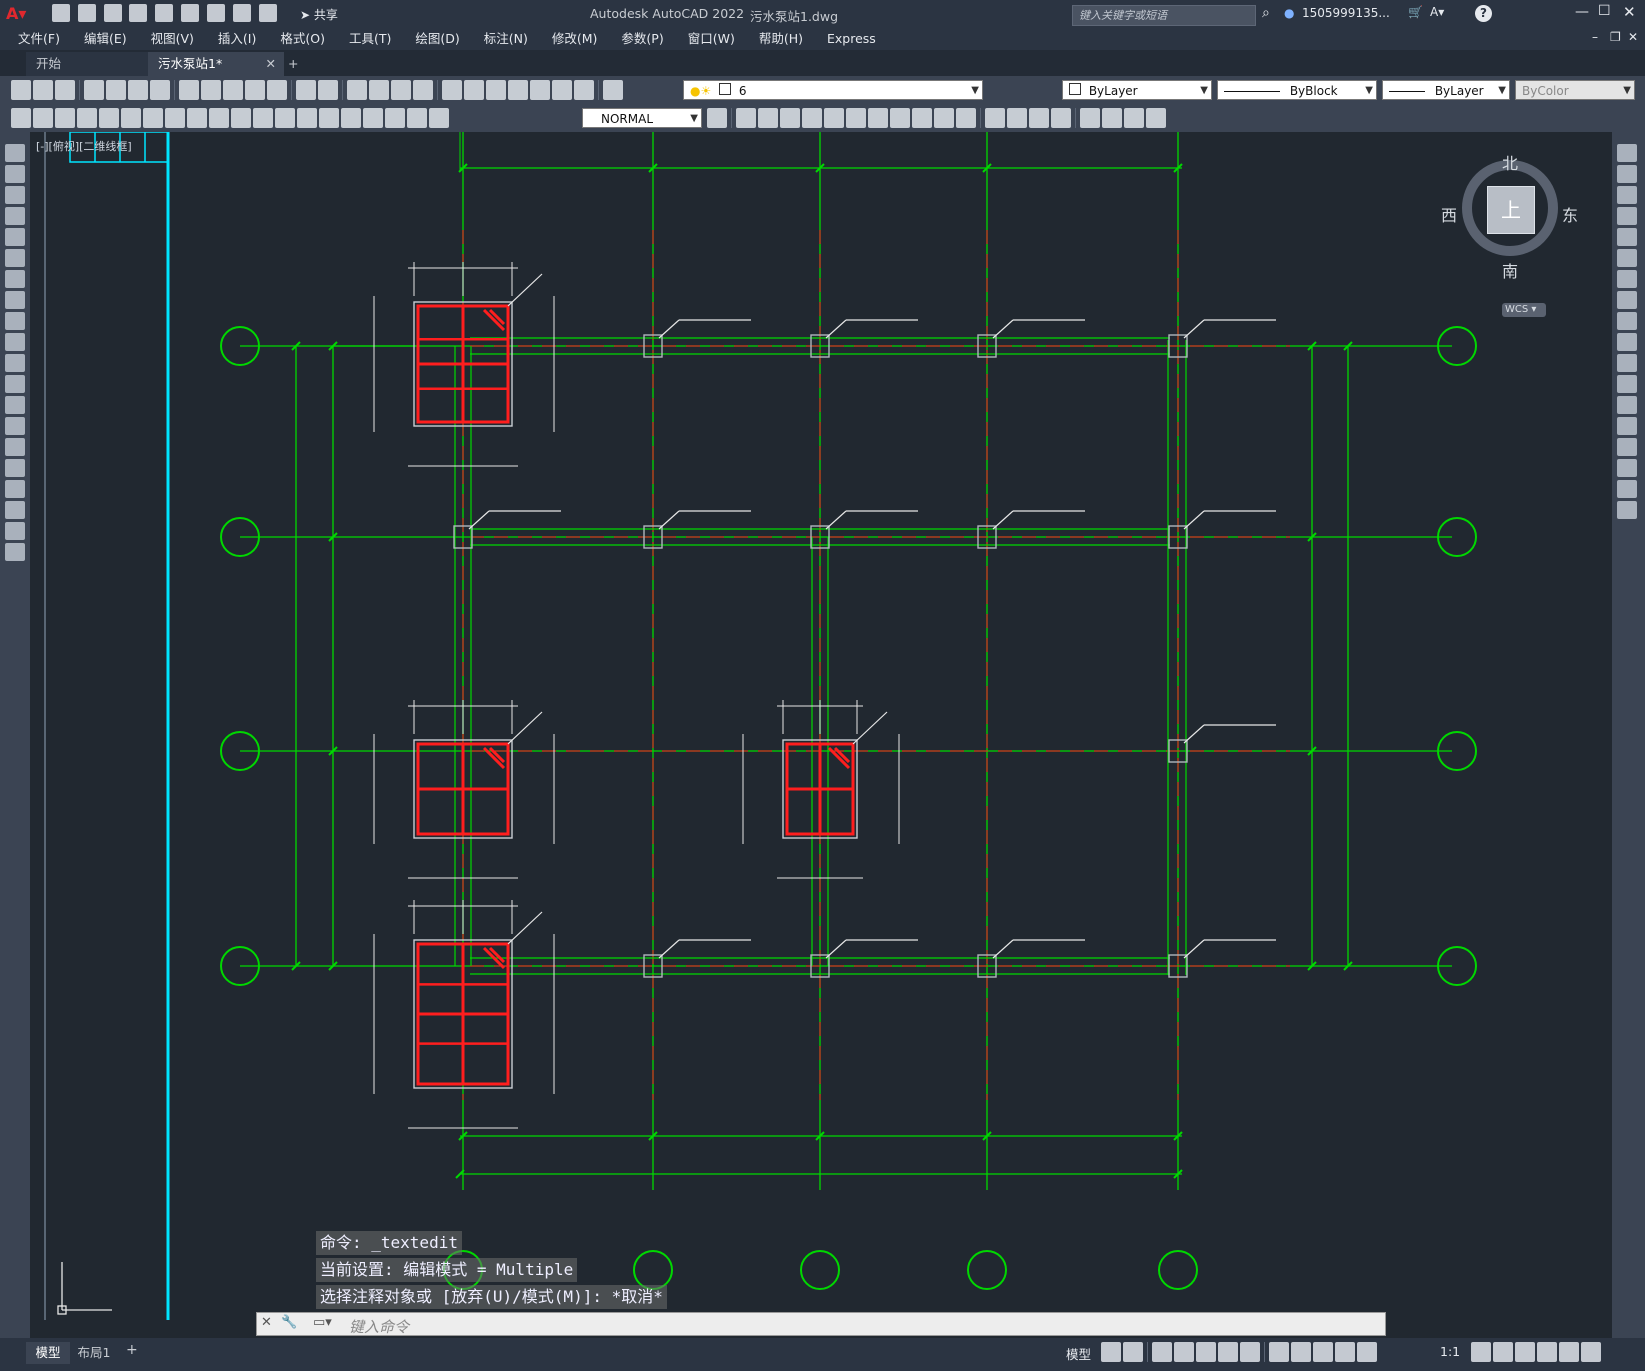  What do you see at coordinates (39, 39) in the screenshot?
I see `menu-item: 文件(F)` at bounding box center [39, 39].